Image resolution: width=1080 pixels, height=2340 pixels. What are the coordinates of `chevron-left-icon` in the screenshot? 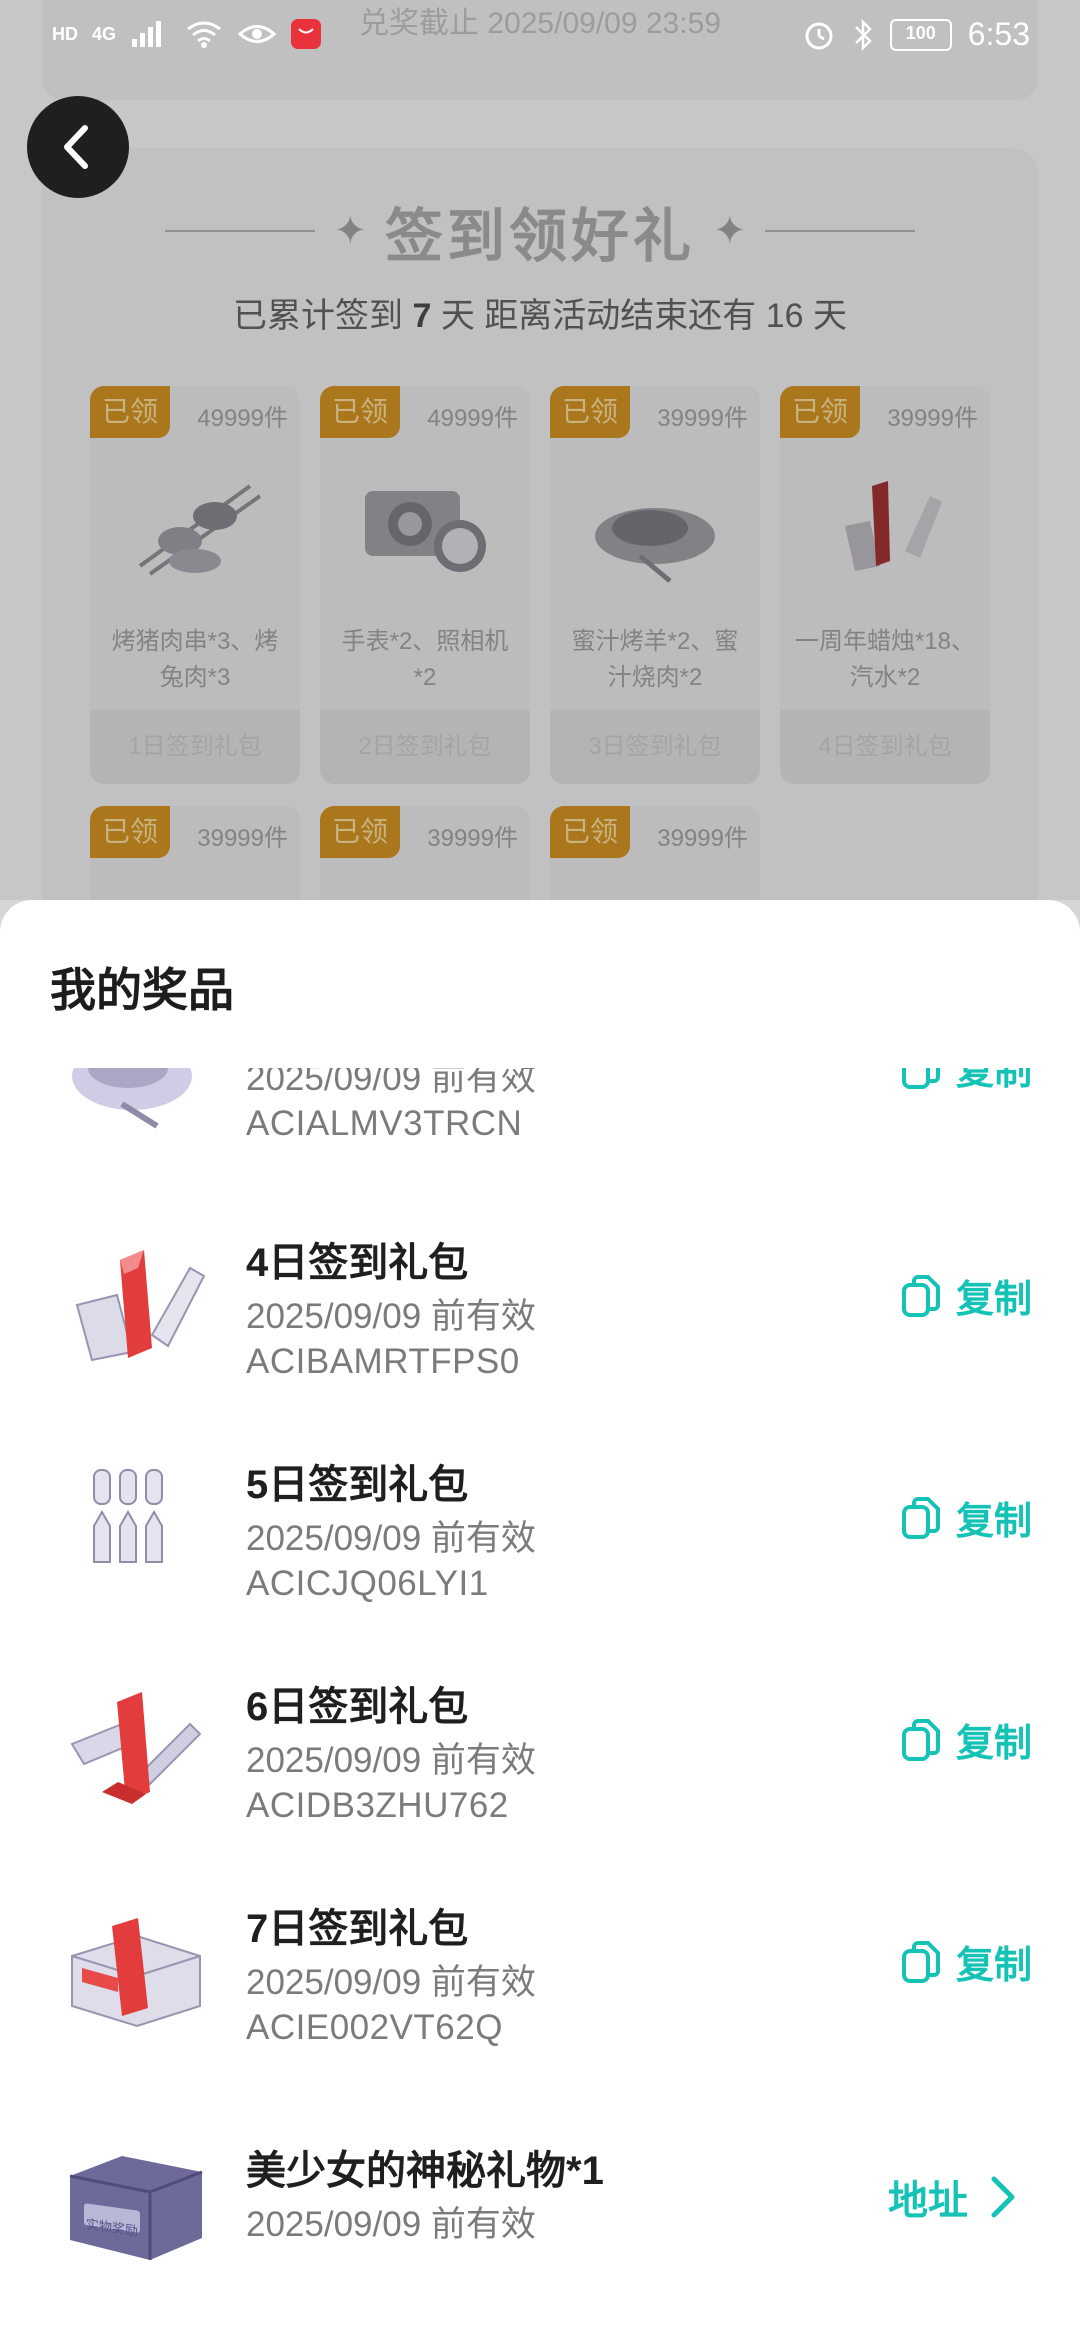 It's located at (76, 147).